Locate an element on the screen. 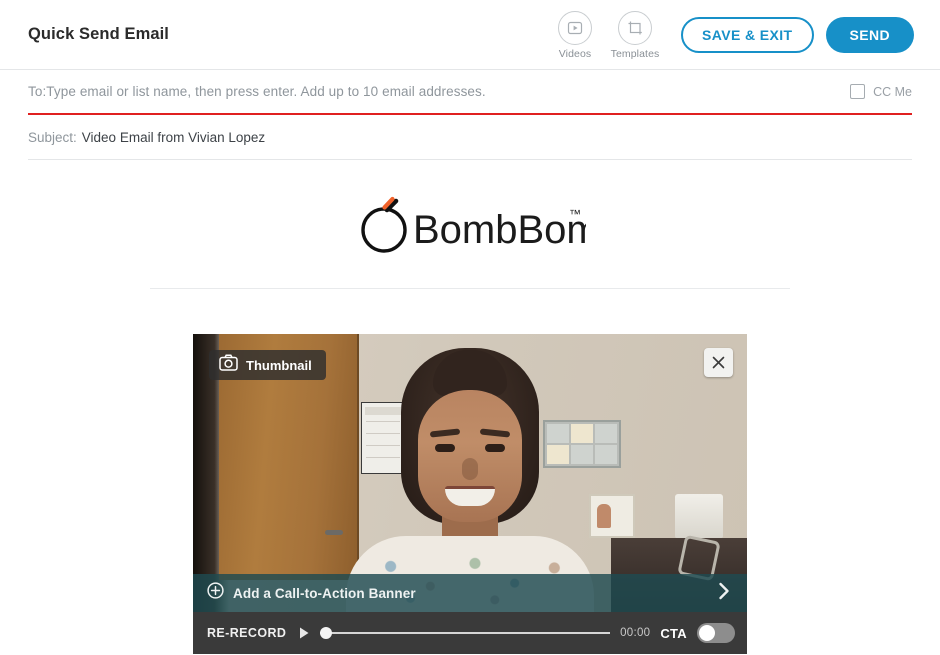  person-eye-left is located at coordinates (445, 448).